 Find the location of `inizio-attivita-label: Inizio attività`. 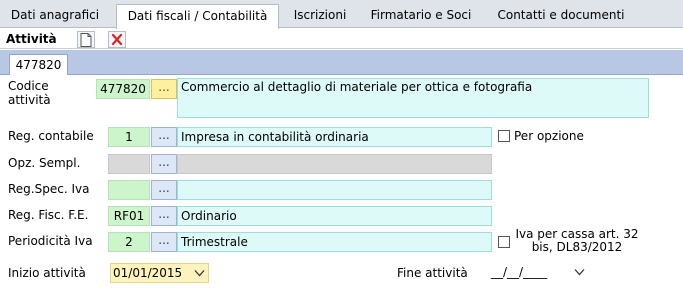

inizio-attivita-label: Inizio attività is located at coordinates (47, 273).